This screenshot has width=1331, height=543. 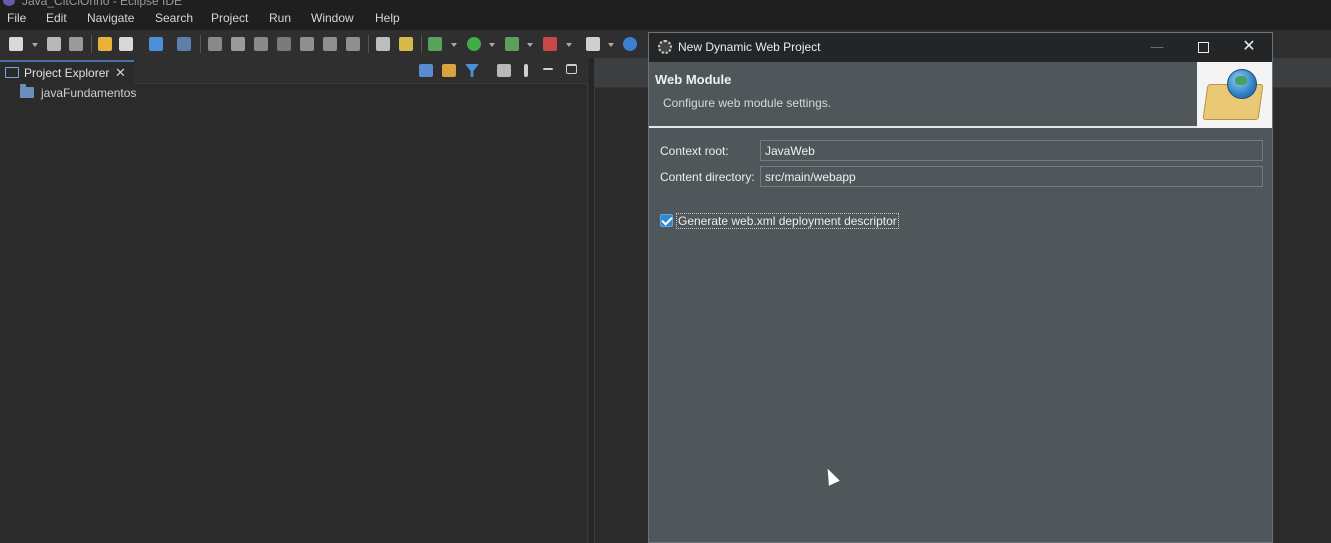 What do you see at coordinates (569, 45) in the screenshot?
I see `external-tools-dropdown-icon` at bounding box center [569, 45].